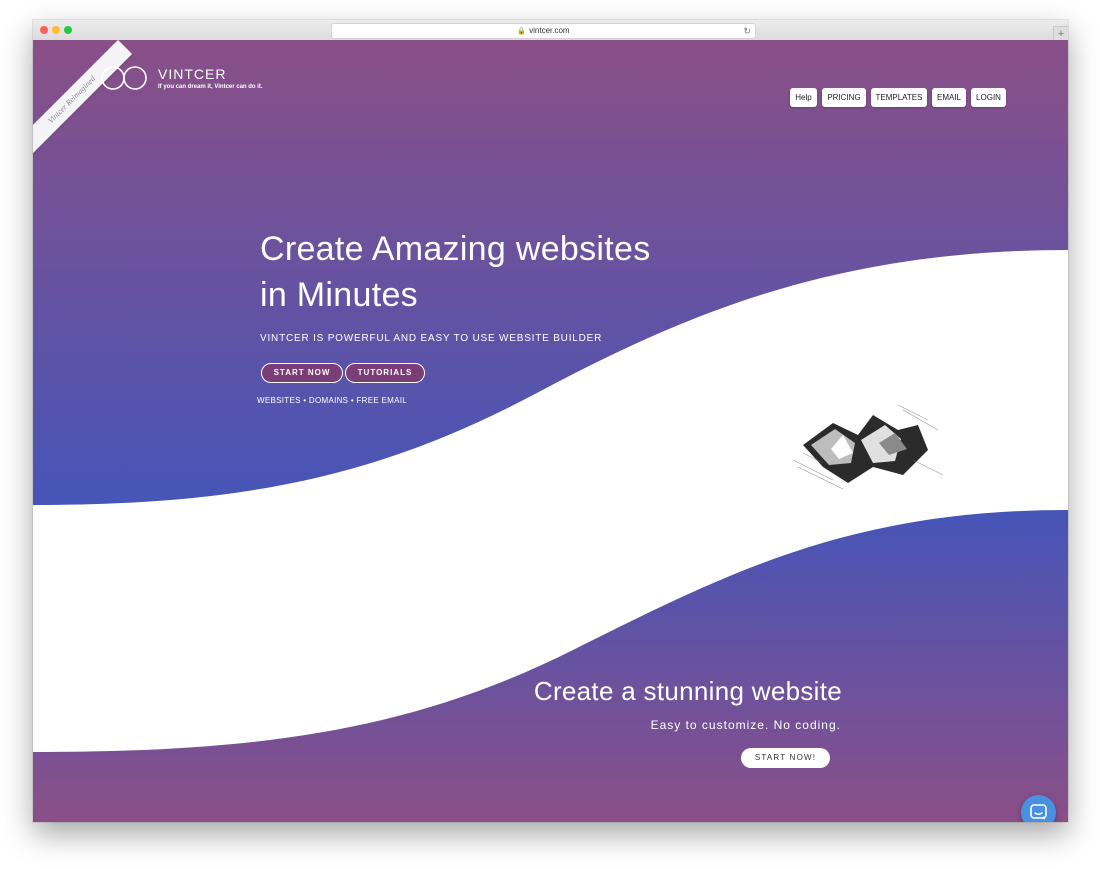 This screenshot has width=1100, height=869. What do you see at coordinates (844, 97) in the screenshot?
I see `nav-pricing-button: PRICING` at bounding box center [844, 97].